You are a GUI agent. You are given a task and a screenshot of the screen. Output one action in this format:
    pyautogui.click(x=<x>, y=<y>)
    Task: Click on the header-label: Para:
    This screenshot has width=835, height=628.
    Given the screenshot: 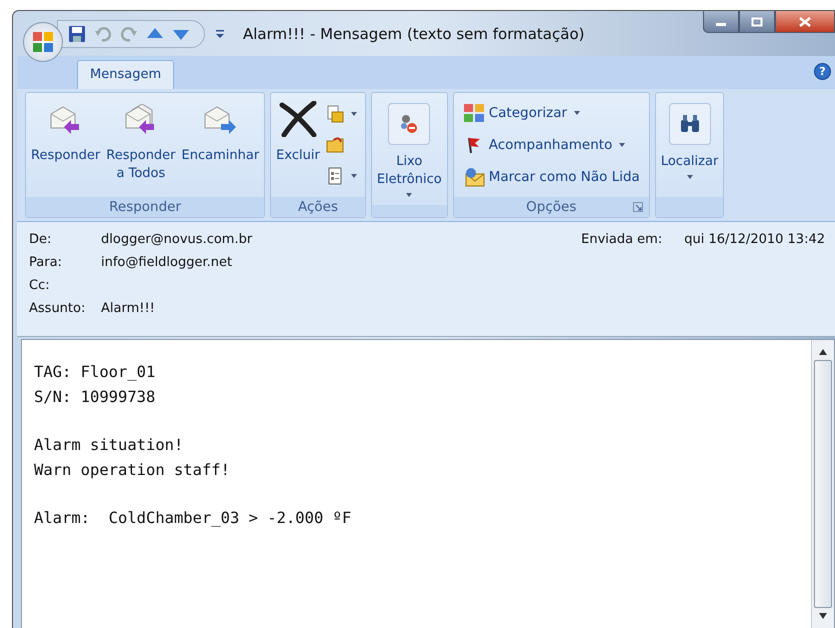 What is the action you would take?
    pyautogui.click(x=46, y=263)
    